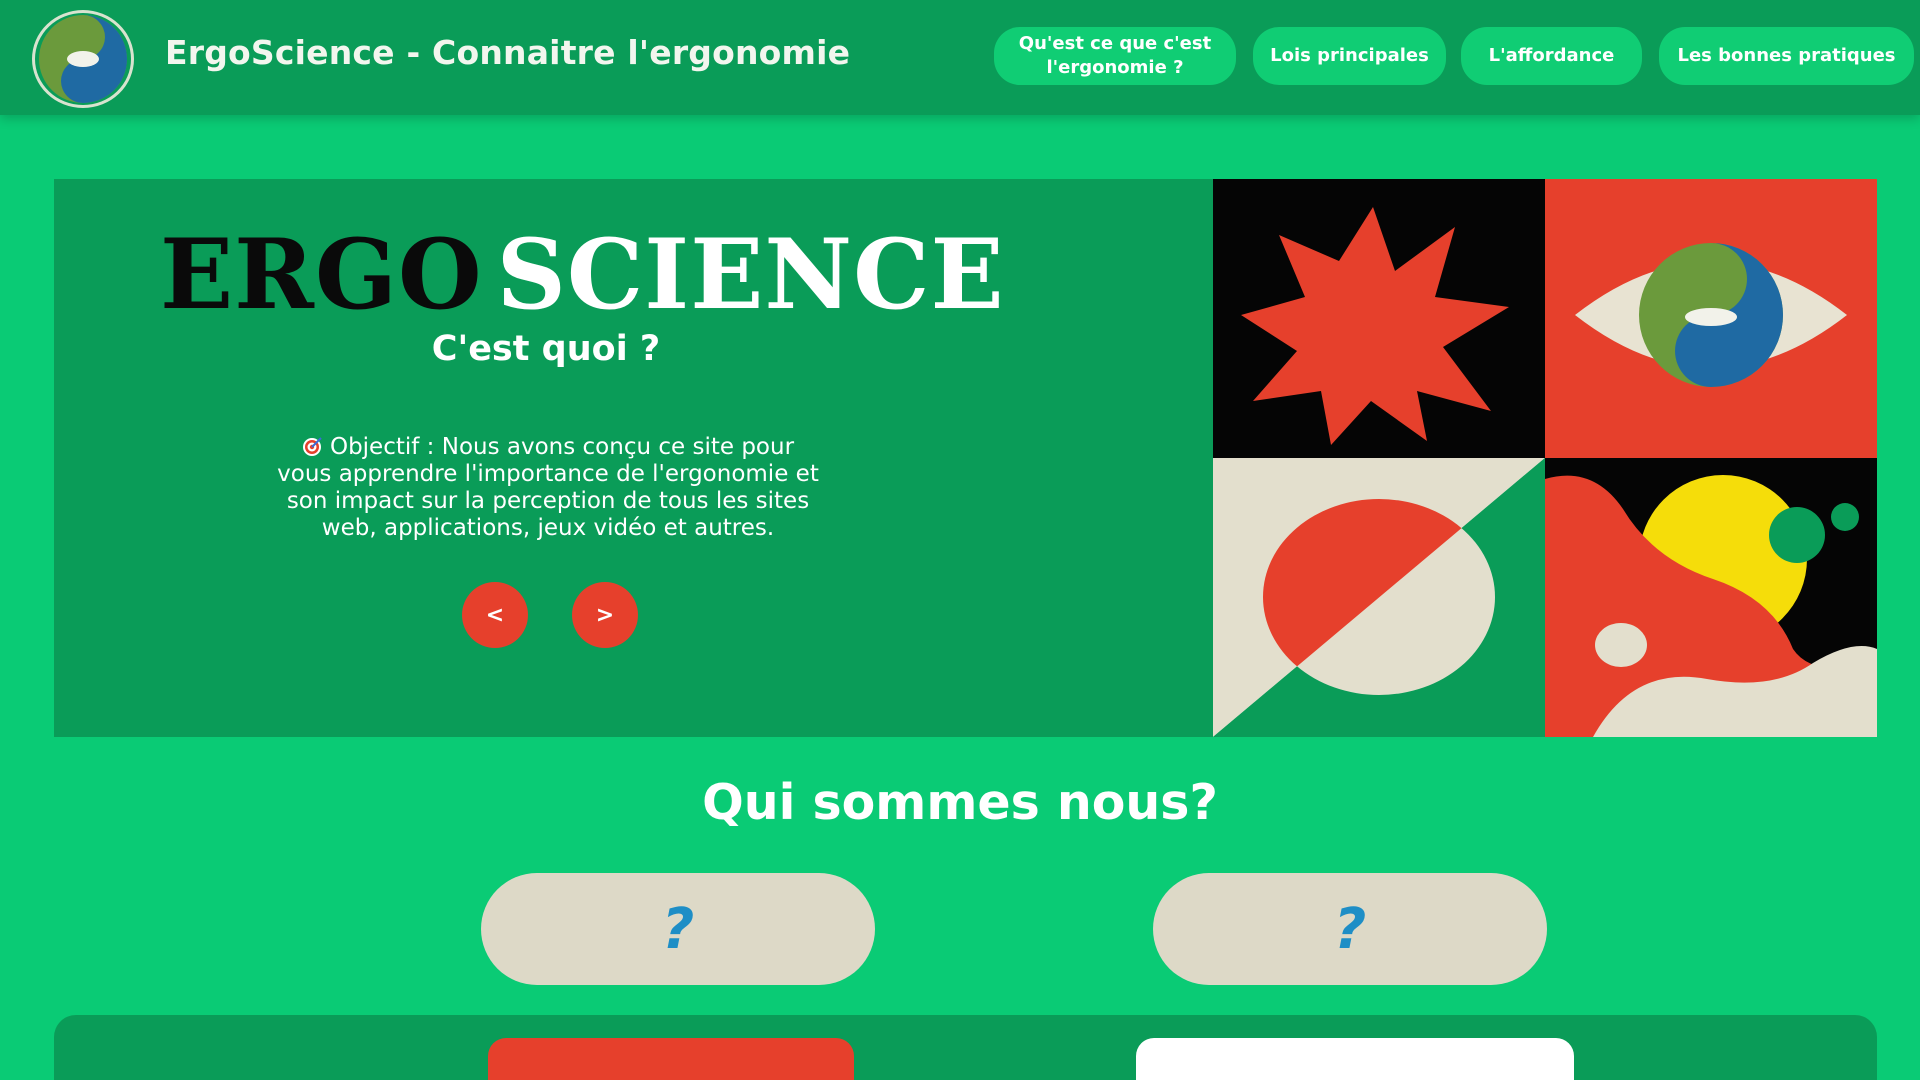 The height and width of the screenshot is (1080, 1920). What do you see at coordinates (671, 1059) in the screenshot?
I see `team-card-red` at bounding box center [671, 1059].